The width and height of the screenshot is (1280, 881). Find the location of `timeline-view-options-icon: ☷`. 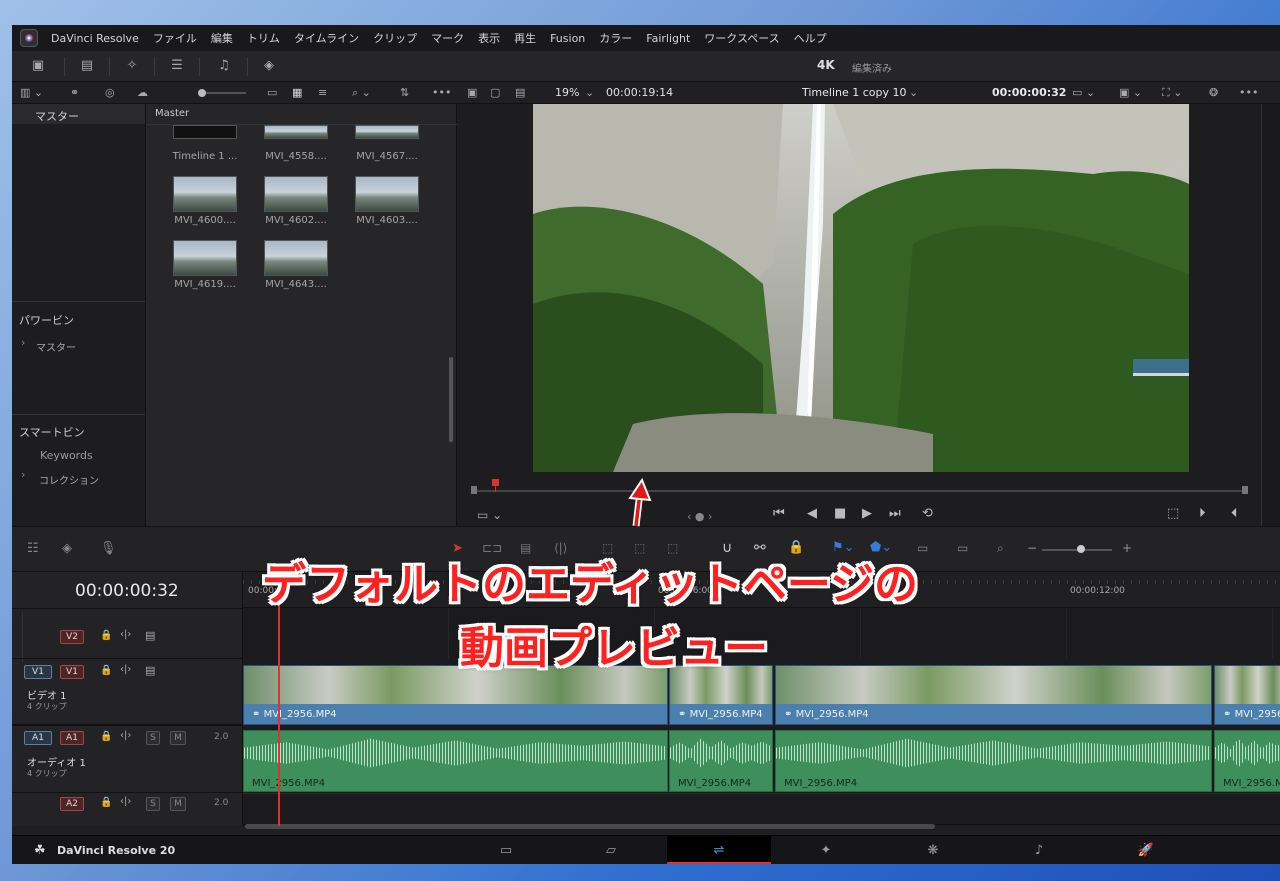

timeline-view-options-icon: ☷ is located at coordinates (33, 548).